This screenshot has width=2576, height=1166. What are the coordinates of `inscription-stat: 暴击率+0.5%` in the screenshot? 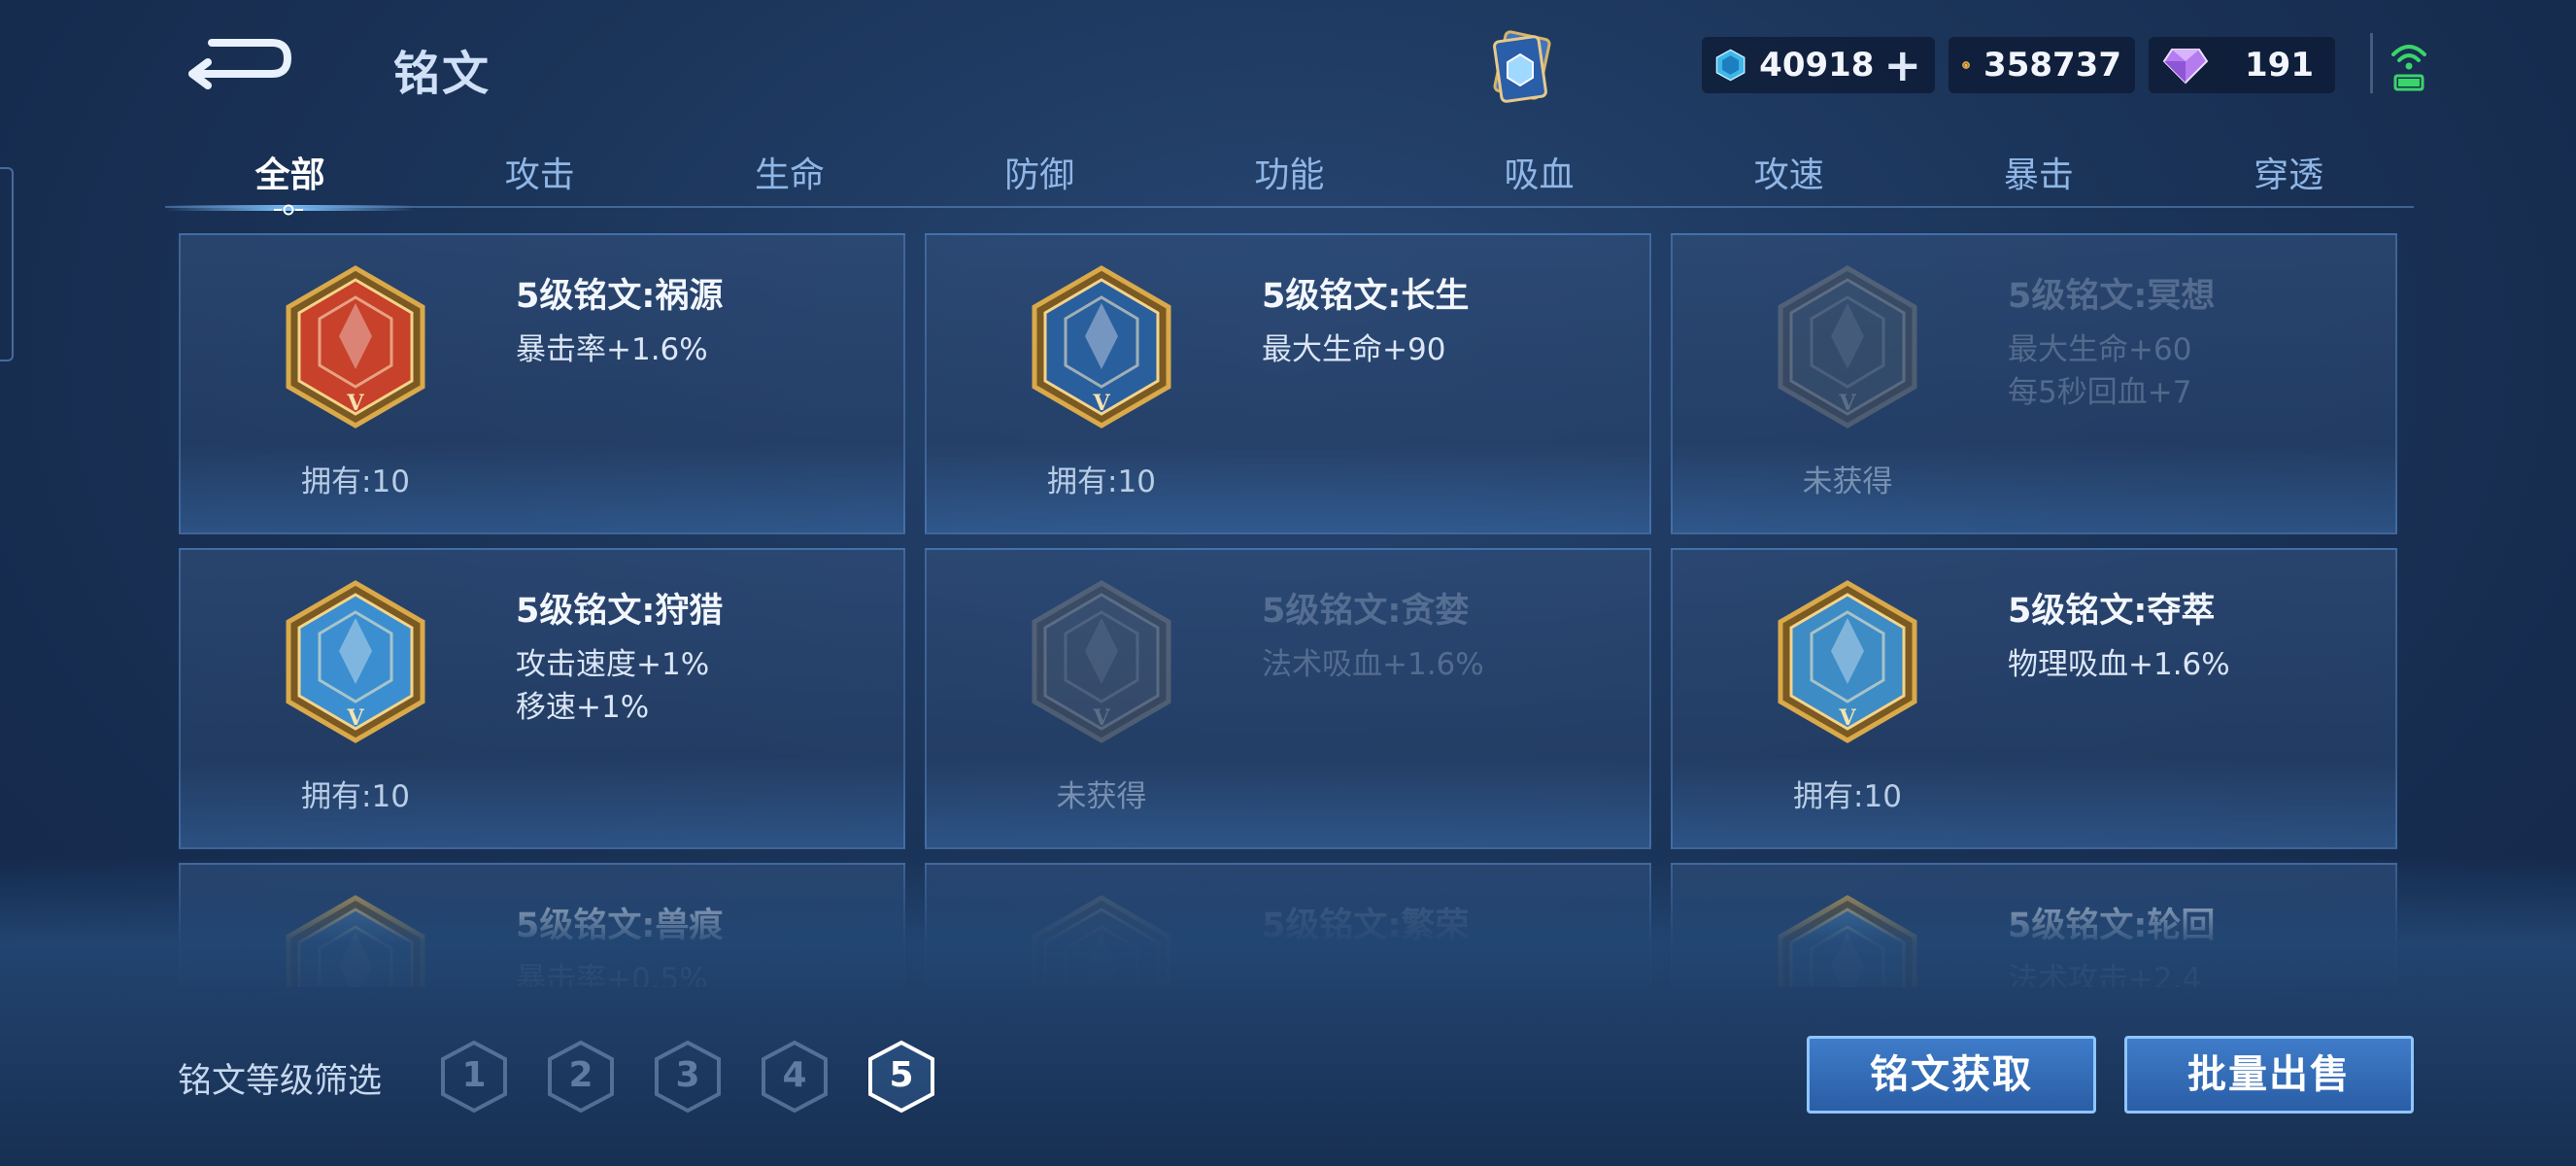 It's located at (612, 974).